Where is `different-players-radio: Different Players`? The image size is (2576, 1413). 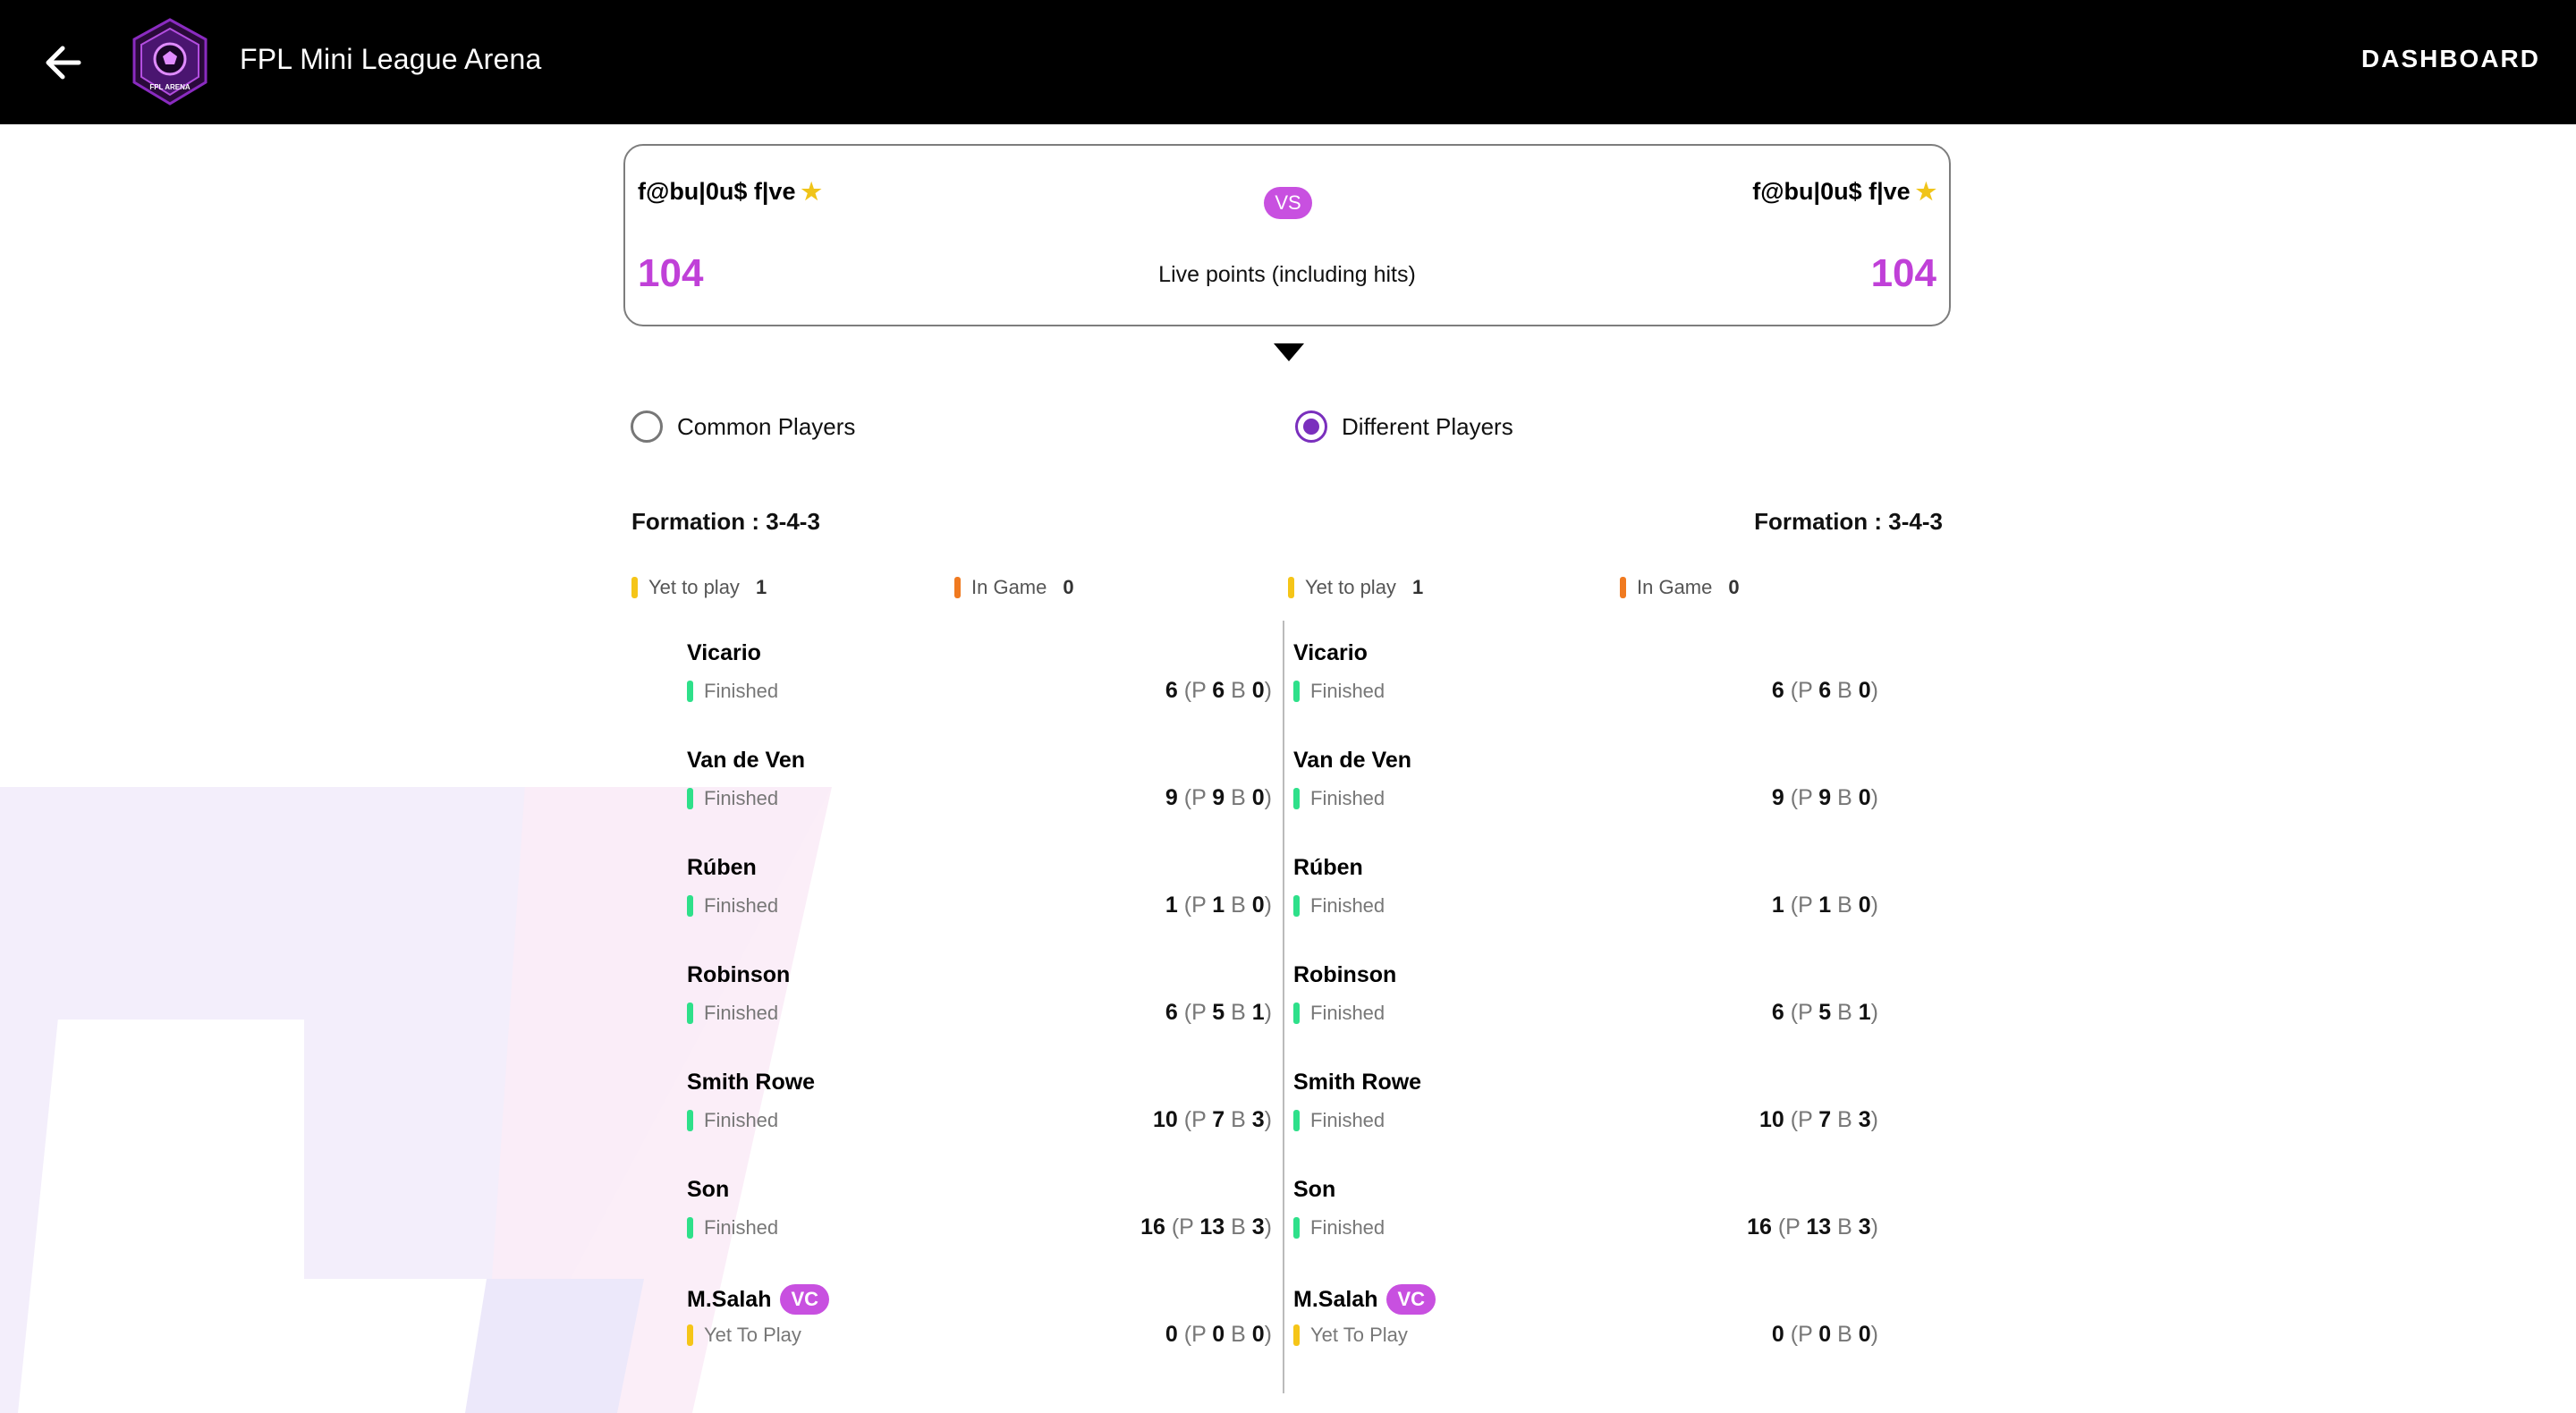
different-players-radio: Different Players is located at coordinates (1404, 426).